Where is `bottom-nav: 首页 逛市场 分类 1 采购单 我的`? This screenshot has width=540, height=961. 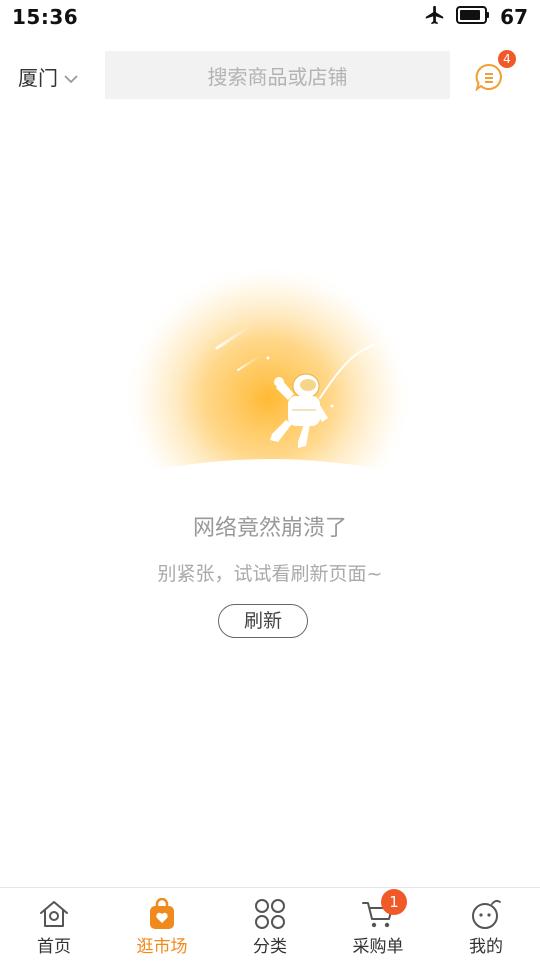 bottom-nav: 首页 逛市场 分类 1 采购单 我的 is located at coordinates (270, 924).